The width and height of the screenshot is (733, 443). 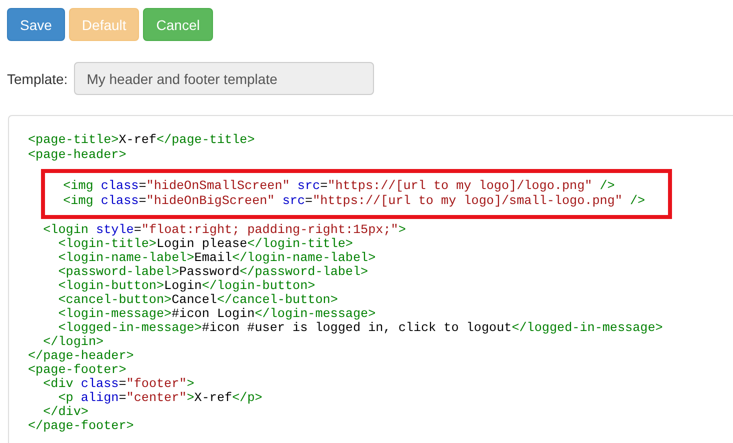 What do you see at coordinates (81, 356) in the screenshot?
I see `code-line: </page-header>` at bounding box center [81, 356].